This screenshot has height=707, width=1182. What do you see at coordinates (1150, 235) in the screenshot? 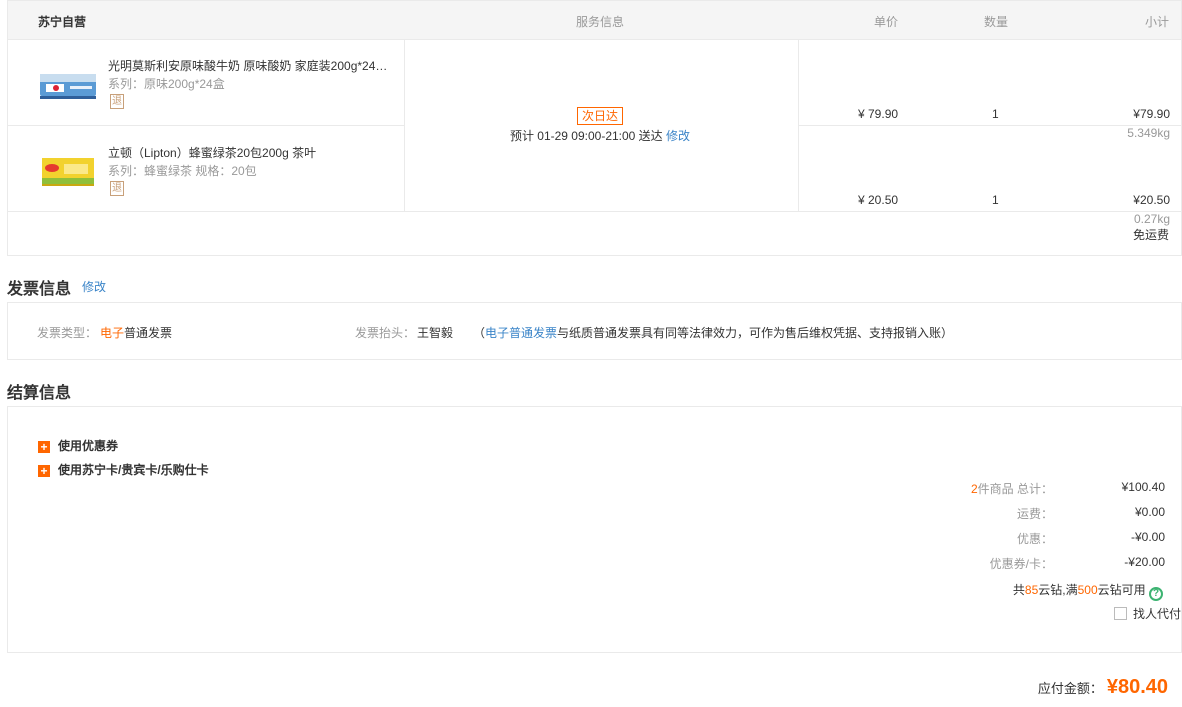
I see `free-shipping-text: 免运费` at bounding box center [1150, 235].